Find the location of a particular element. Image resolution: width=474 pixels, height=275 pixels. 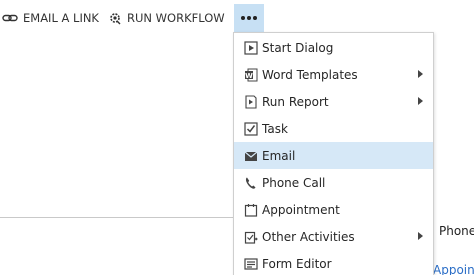

word-icon: W is located at coordinates (251, 75).